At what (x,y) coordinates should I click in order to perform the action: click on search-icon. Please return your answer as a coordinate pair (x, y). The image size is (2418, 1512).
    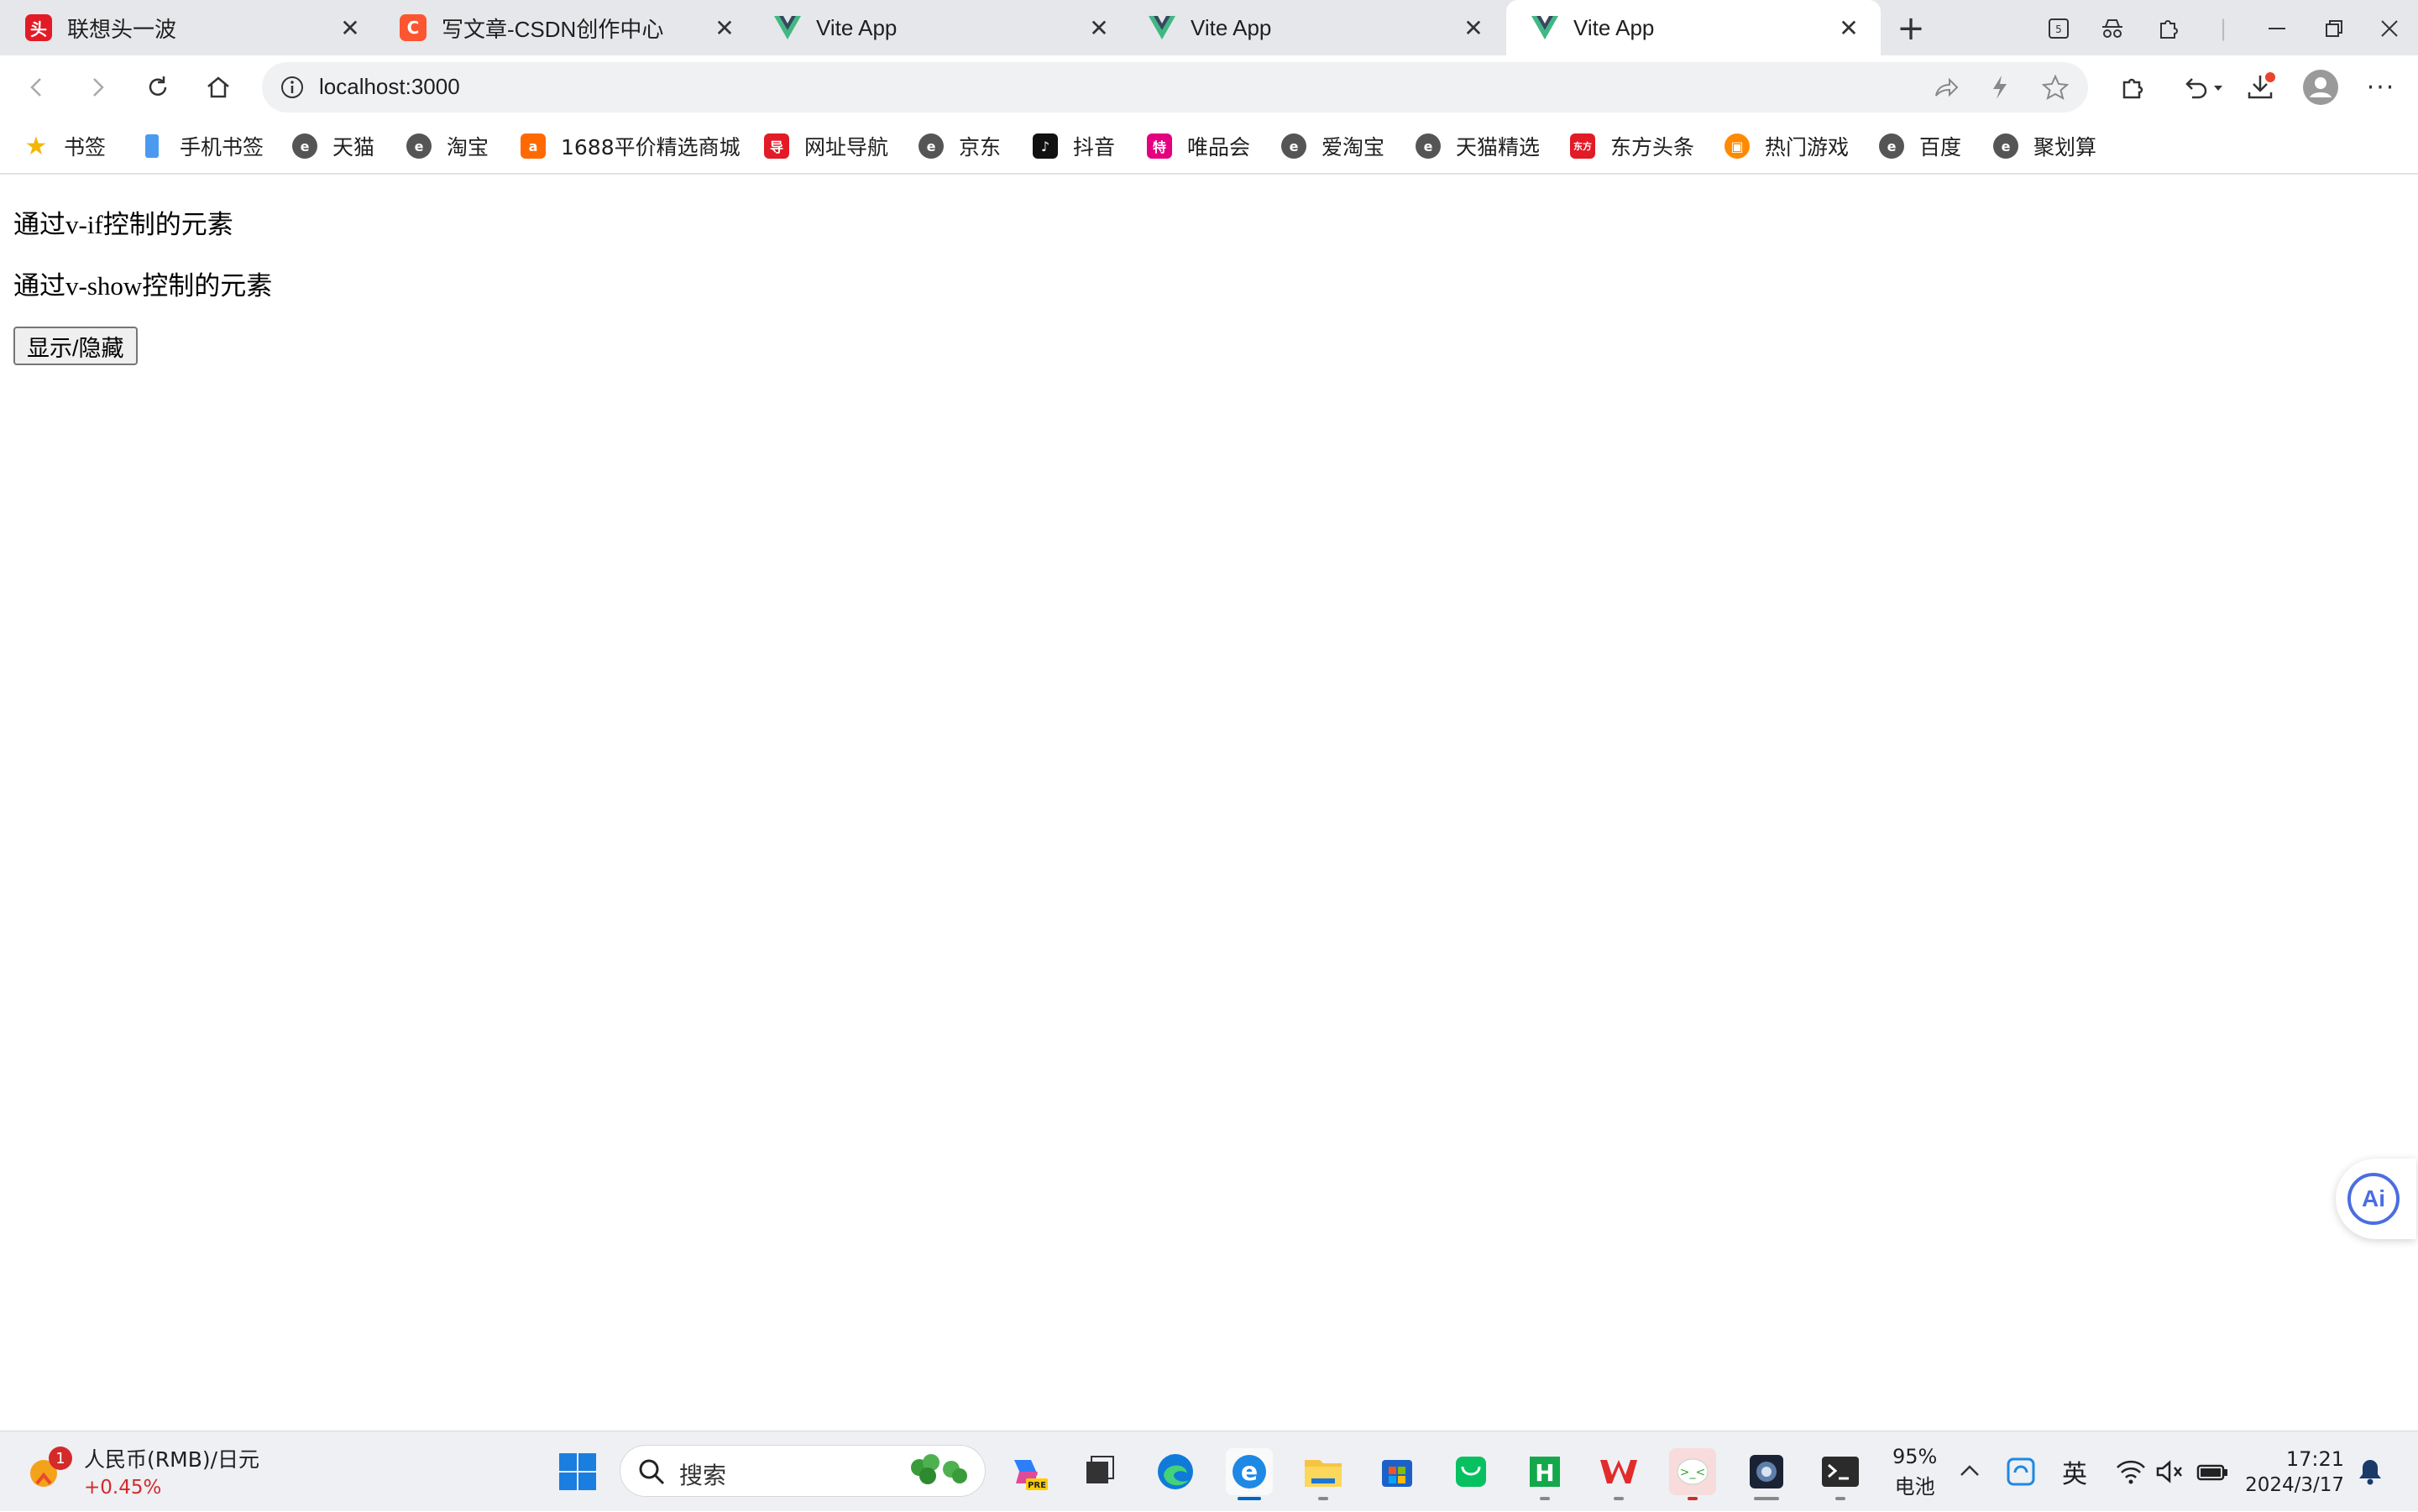
    Looking at the image, I should click on (651, 1473).